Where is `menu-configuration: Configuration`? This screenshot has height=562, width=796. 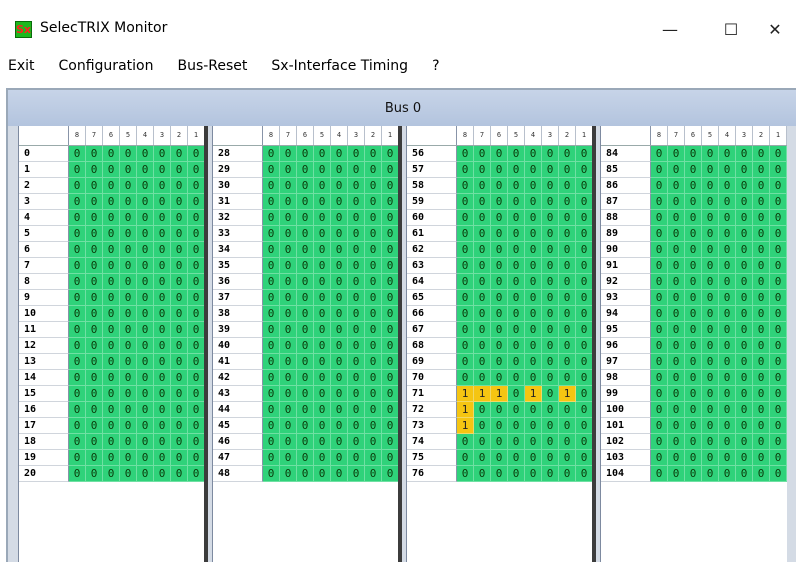 menu-configuration: Configuration is located at coordinates (106, 66).